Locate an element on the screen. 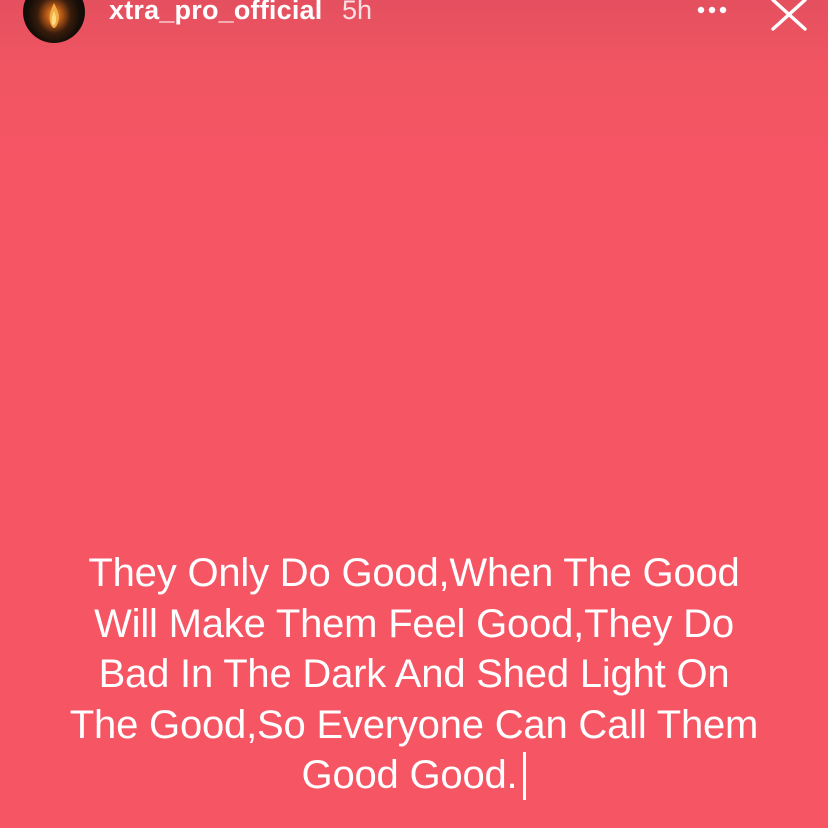  avatar is located at coordinates (54, 21).